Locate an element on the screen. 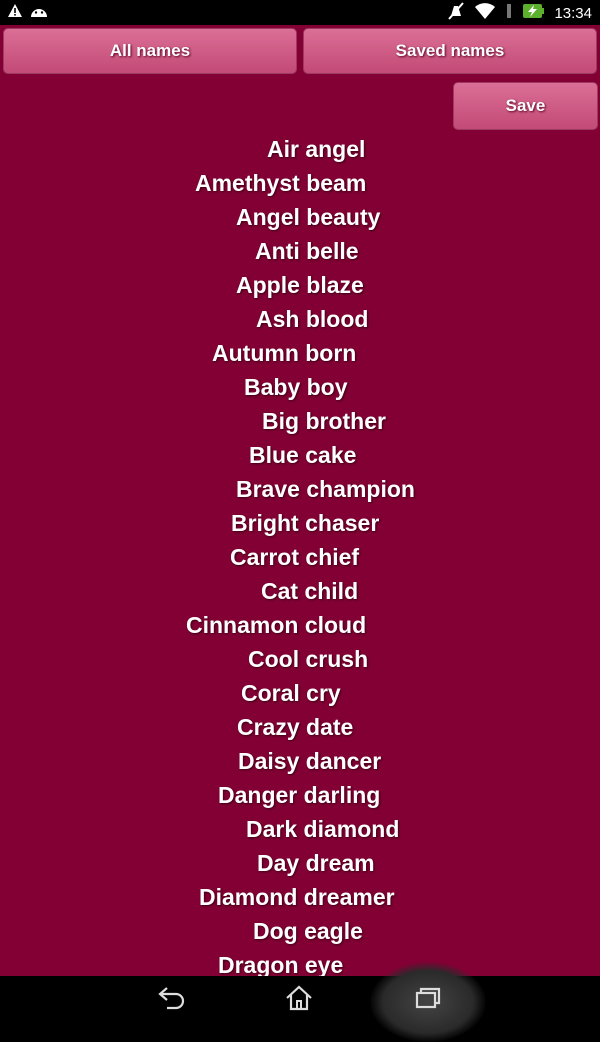 The image size is (600, 1042). status-bar: 13:34 is located at coordinates (300, 12).